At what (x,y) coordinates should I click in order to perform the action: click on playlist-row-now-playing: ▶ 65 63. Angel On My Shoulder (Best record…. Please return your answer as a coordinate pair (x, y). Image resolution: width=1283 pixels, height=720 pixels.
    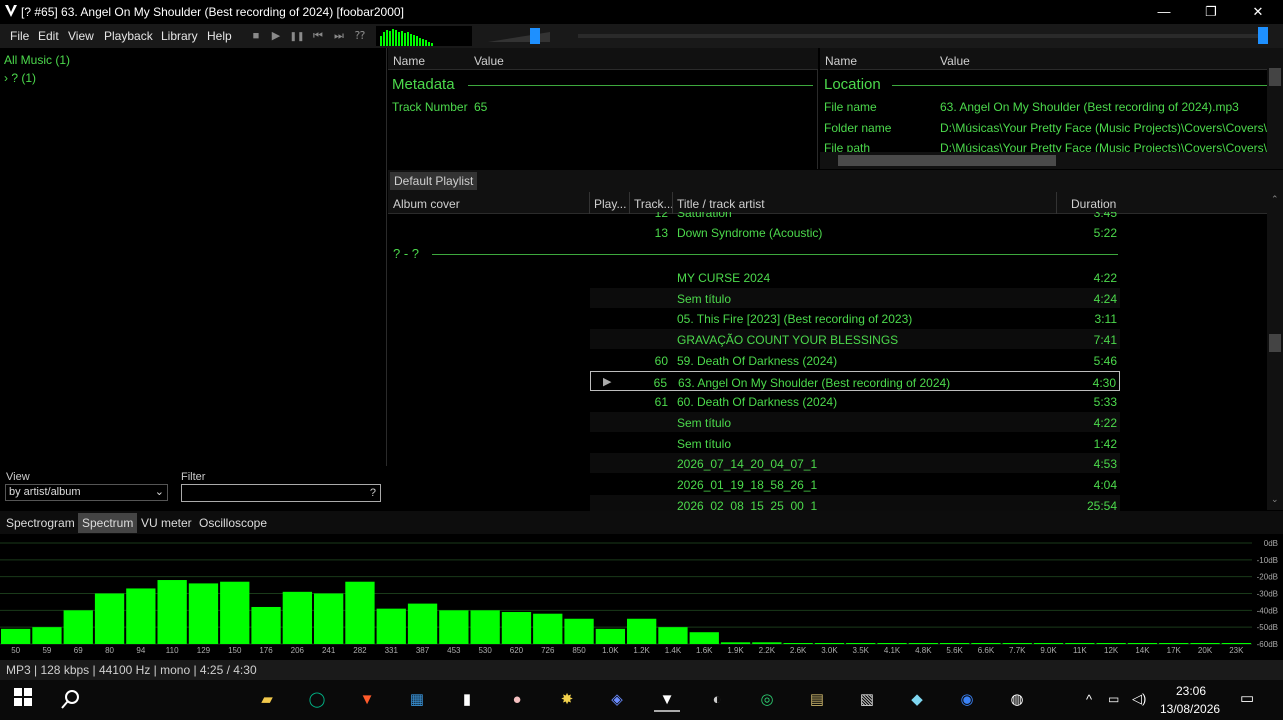
    Looking at the image, I should click on (855, 381).